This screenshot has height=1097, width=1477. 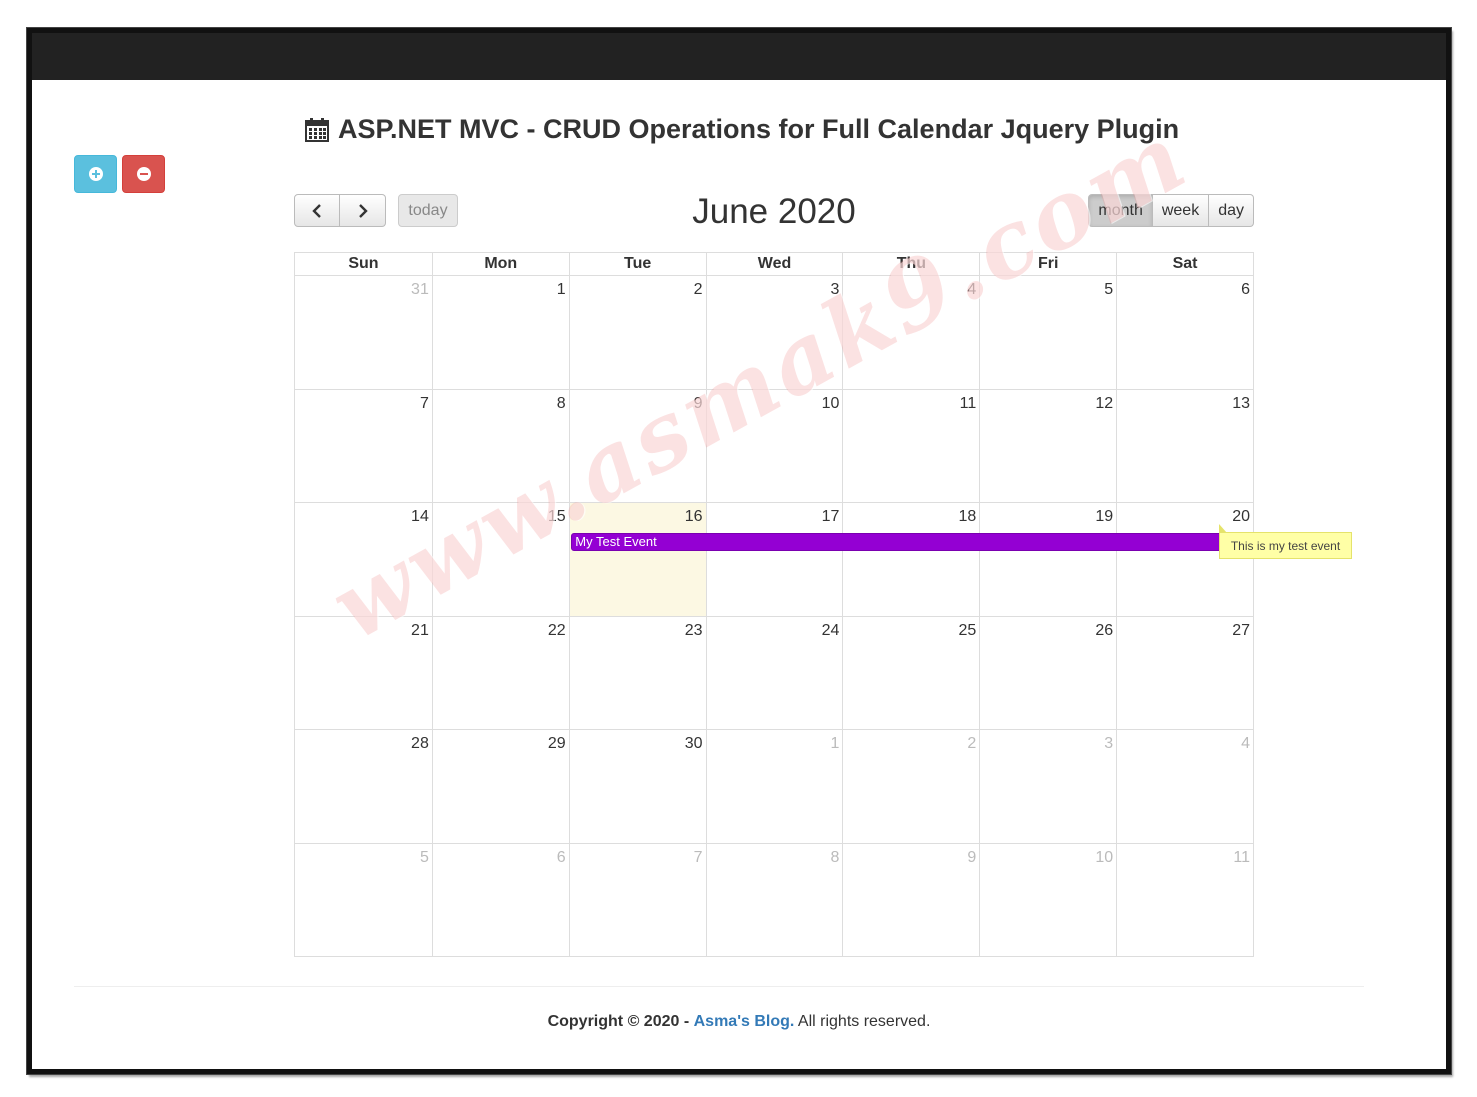 What do you see at coordinates (1181, 210) in the screenshot?
I see `view-week-button: week` at bounding box center [1181, 210].